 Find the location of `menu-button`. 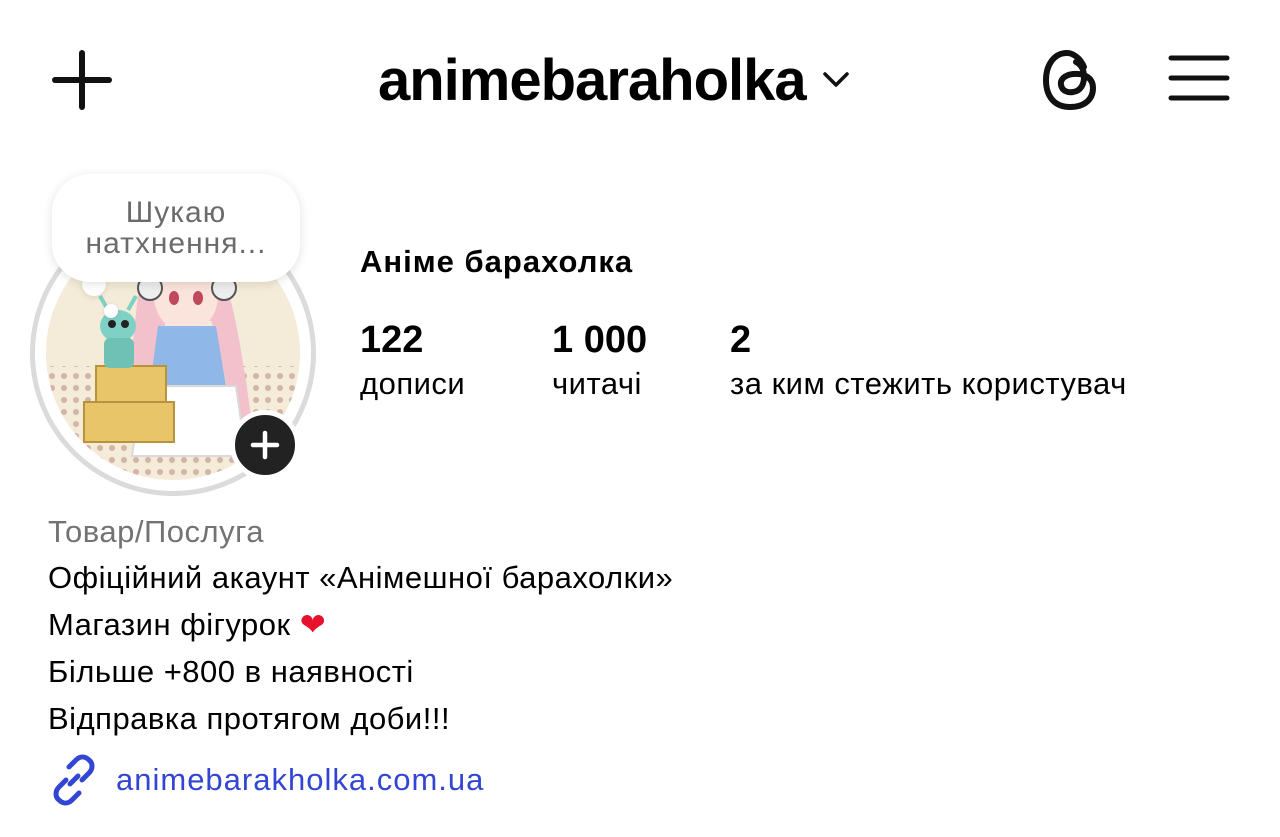

menu-button is located at coordinates (1199, 78).